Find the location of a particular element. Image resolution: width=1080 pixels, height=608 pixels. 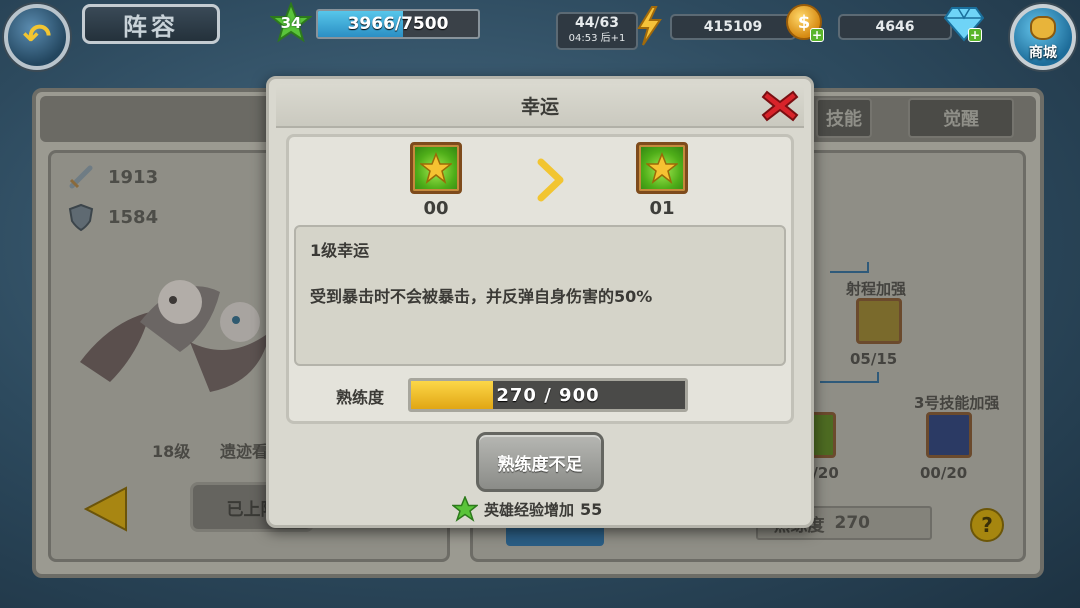

upgrade-skill-button-label: 熟练度不足 is located at coordinates (540, 464).